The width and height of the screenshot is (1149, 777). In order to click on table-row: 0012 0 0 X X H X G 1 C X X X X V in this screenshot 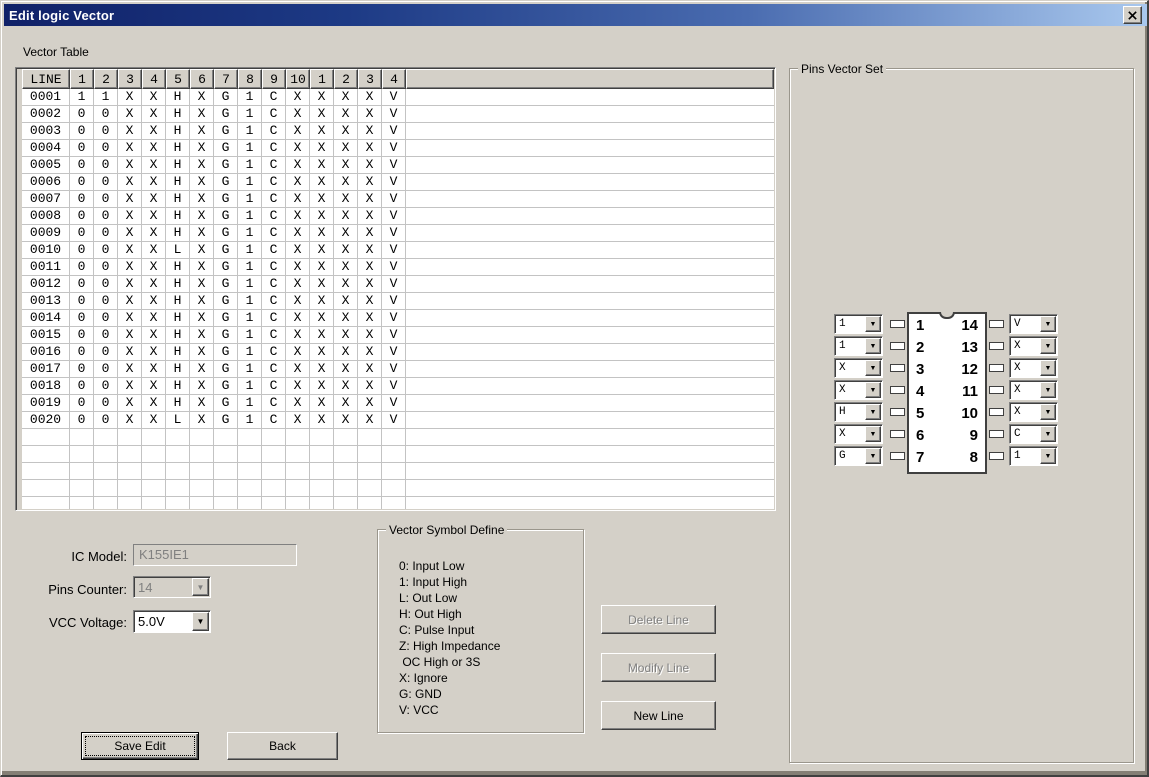, I will do `click(398, 284)`.